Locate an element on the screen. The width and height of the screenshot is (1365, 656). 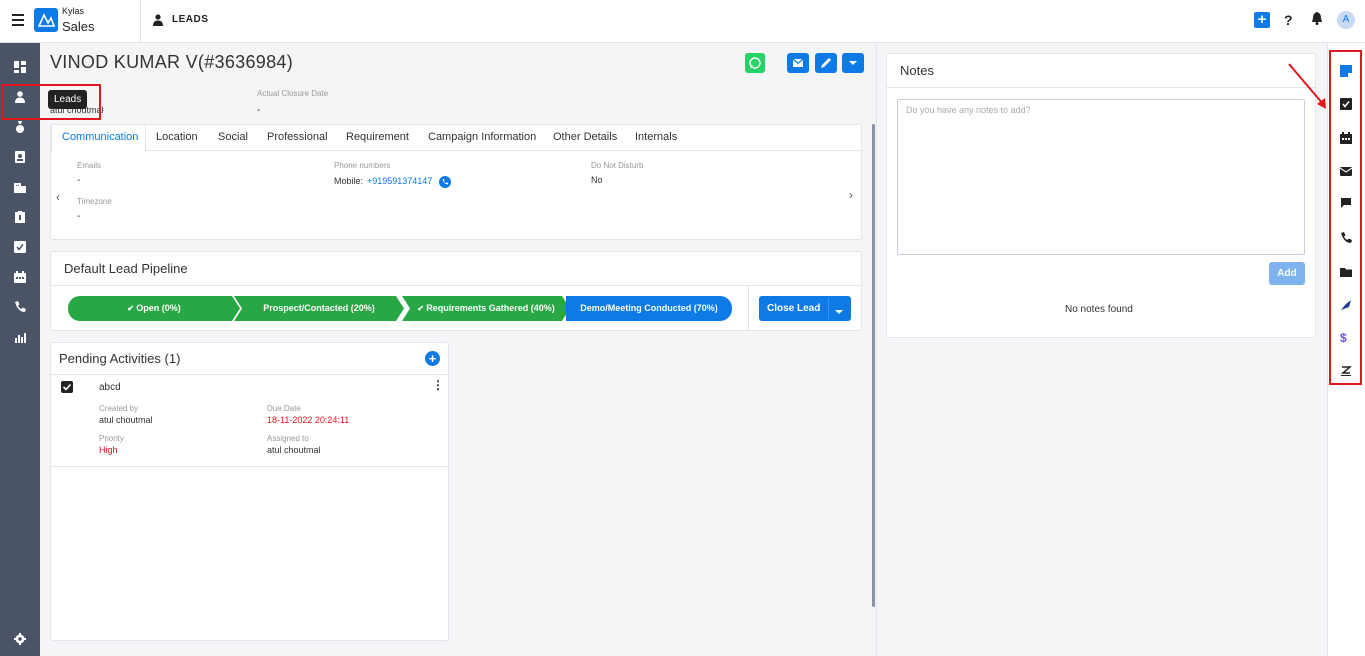
add-activity-button: + is located at coordinates (432, 358).